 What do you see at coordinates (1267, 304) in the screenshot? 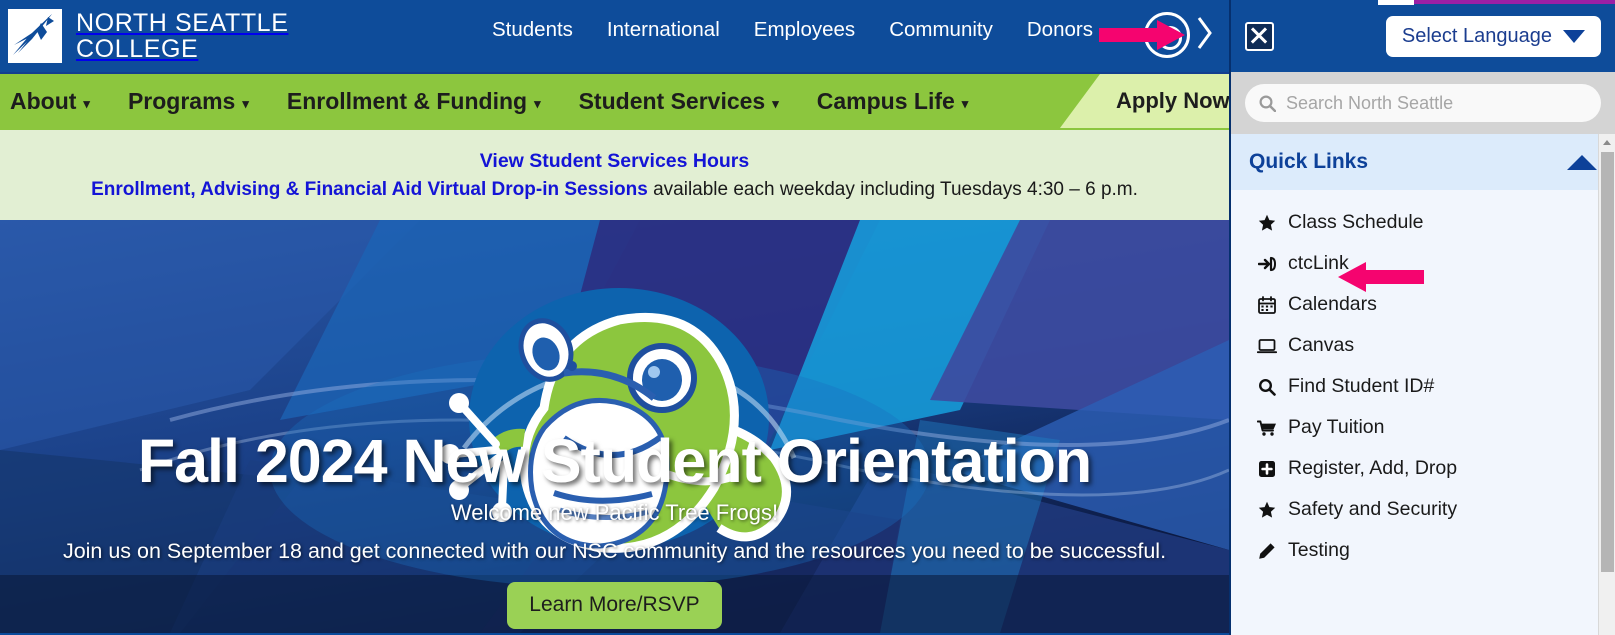
I see `calendar-icon` at bounding box center [1267, 304].